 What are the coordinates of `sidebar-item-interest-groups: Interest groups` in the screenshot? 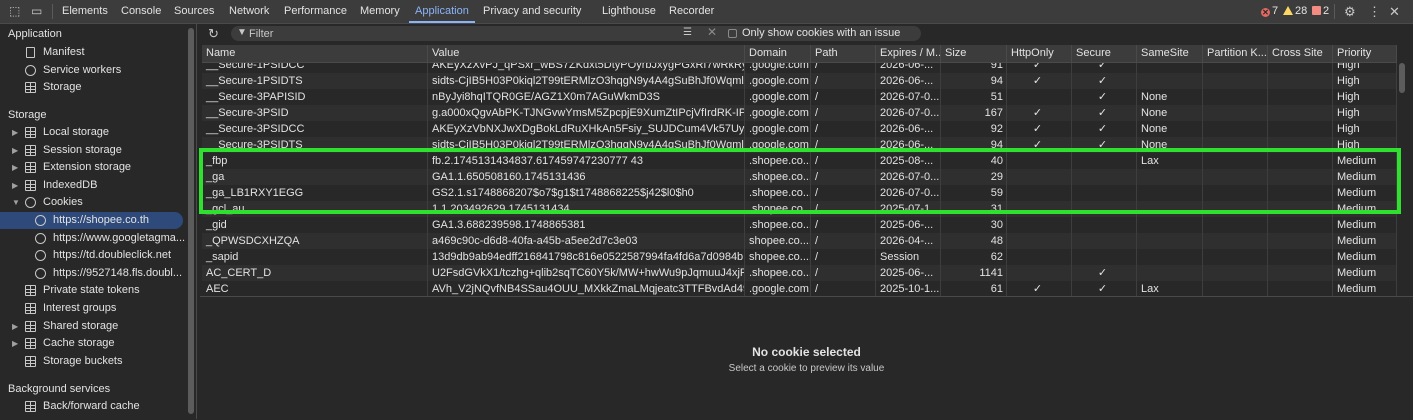 It's located at (100, 308).